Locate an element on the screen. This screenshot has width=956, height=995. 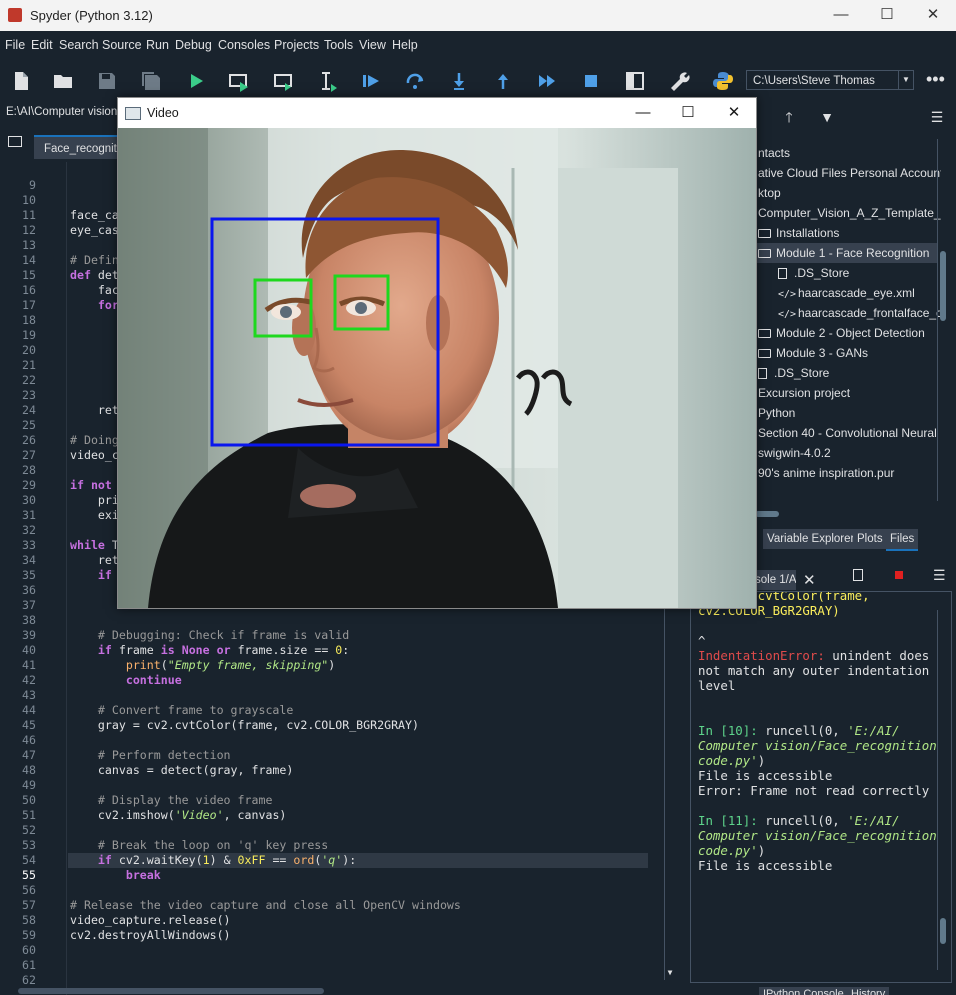
file-tree-item: ntacts is located at coordinates (846, 153).